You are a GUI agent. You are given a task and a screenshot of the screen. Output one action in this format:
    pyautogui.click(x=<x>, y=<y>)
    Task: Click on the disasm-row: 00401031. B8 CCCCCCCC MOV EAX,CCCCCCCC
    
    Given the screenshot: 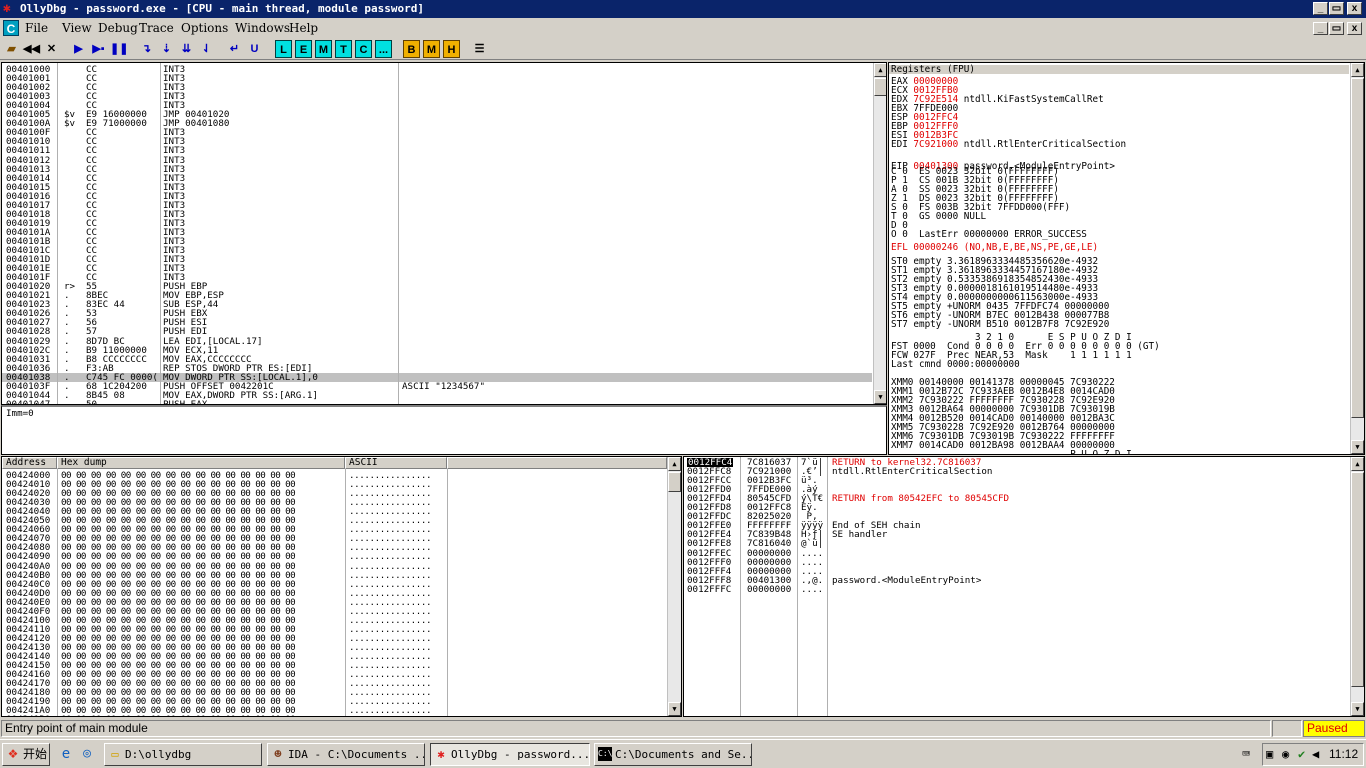 What is the action you would take?
    pyautogui.click(x=437, y=358)
    